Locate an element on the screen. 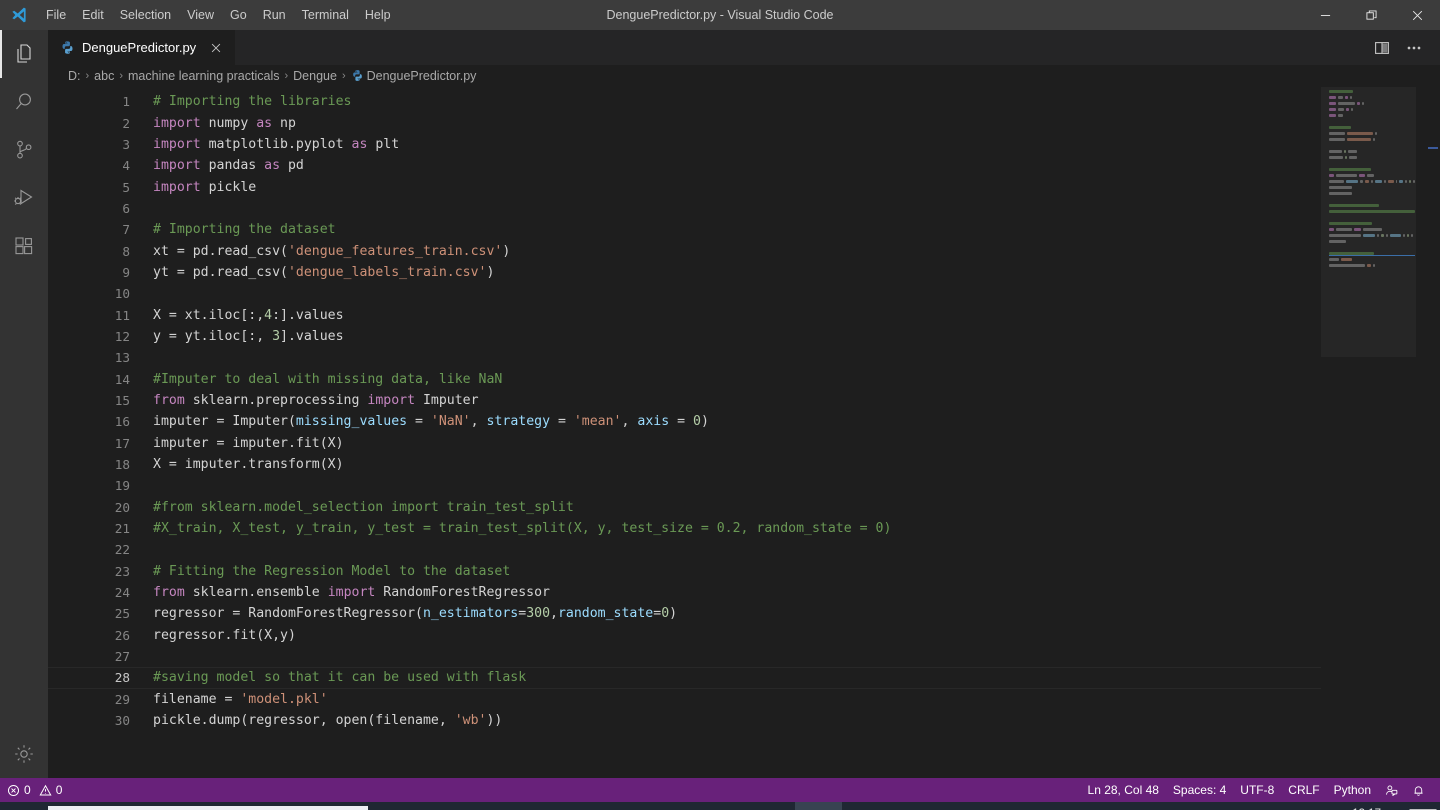  sidebar-item-explorer is located at coordinates (24, 54).